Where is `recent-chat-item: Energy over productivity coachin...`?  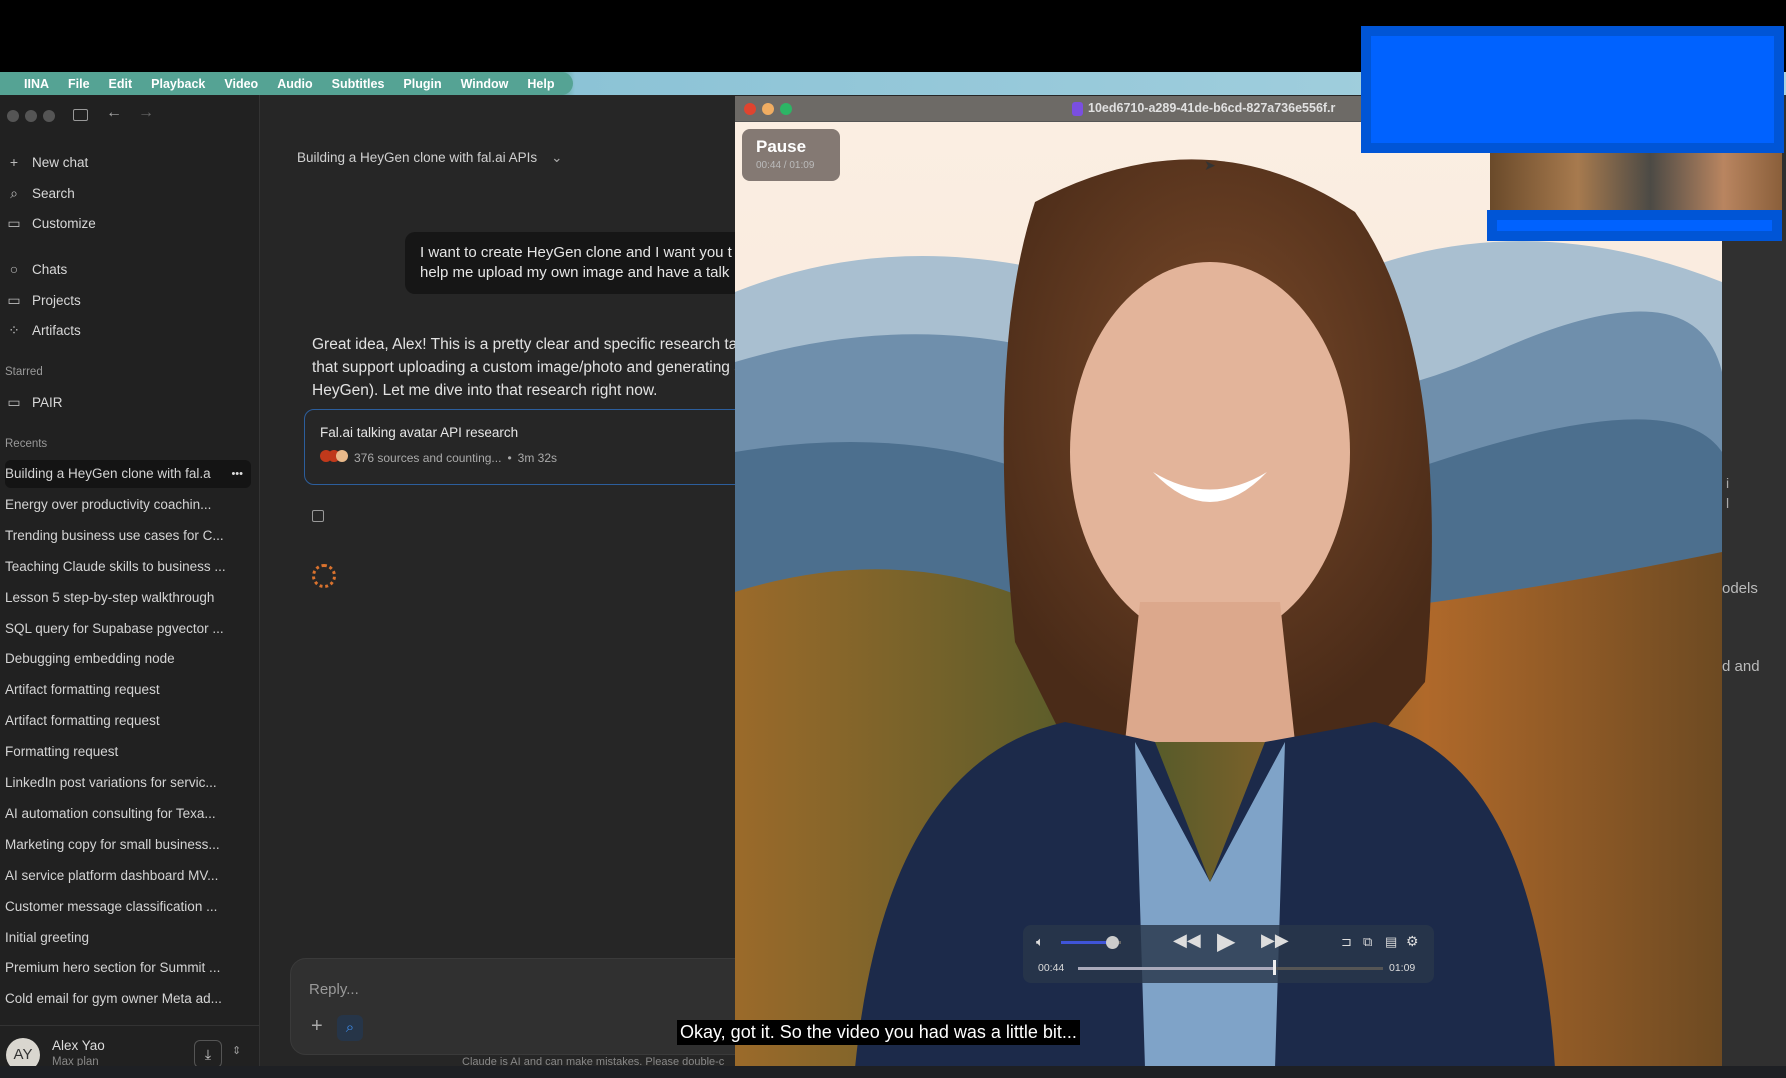
recent-chat-item: Energy over productivity coachin... is located at coordinates (128, 505).